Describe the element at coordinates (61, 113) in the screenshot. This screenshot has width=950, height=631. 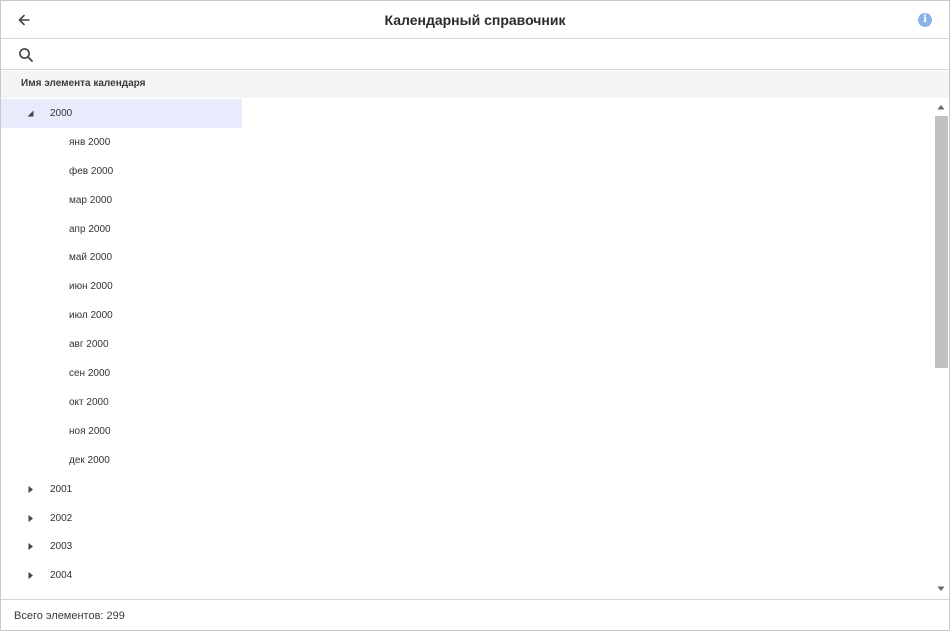
I see `tree-node-label: 2000` at that location.